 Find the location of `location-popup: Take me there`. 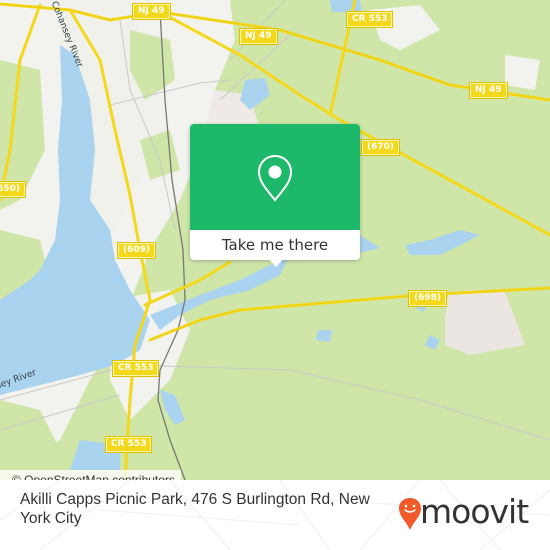

location-popup: Take me there is located at coordinates (275, 195).